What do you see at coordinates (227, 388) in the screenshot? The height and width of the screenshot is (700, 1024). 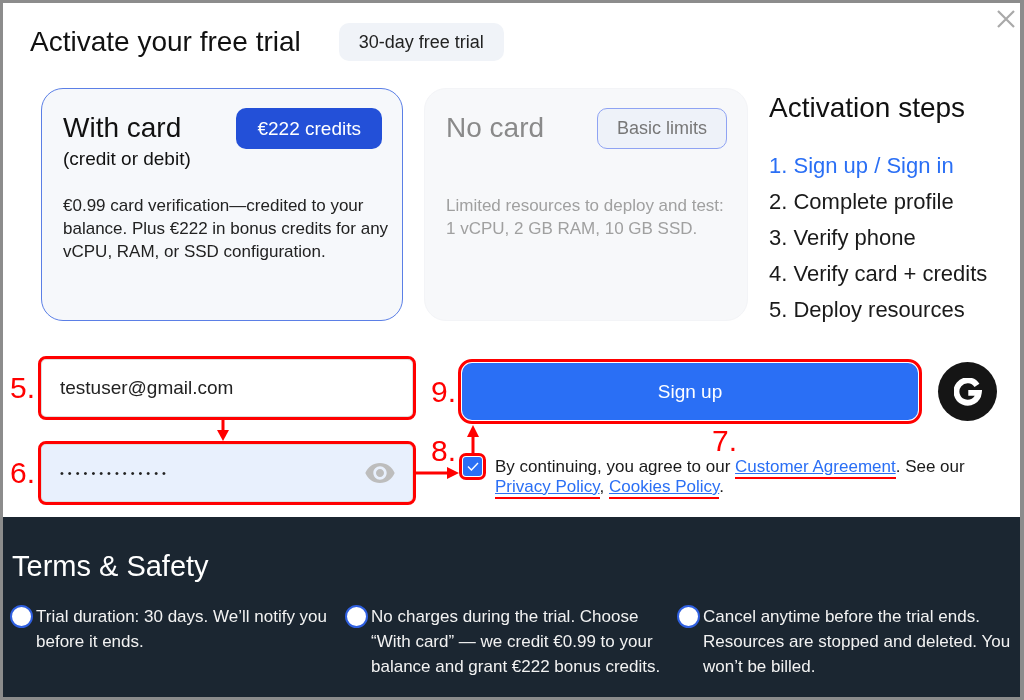 I see `email-field: testuser@gmail.com` at bounding box center [227, 388].